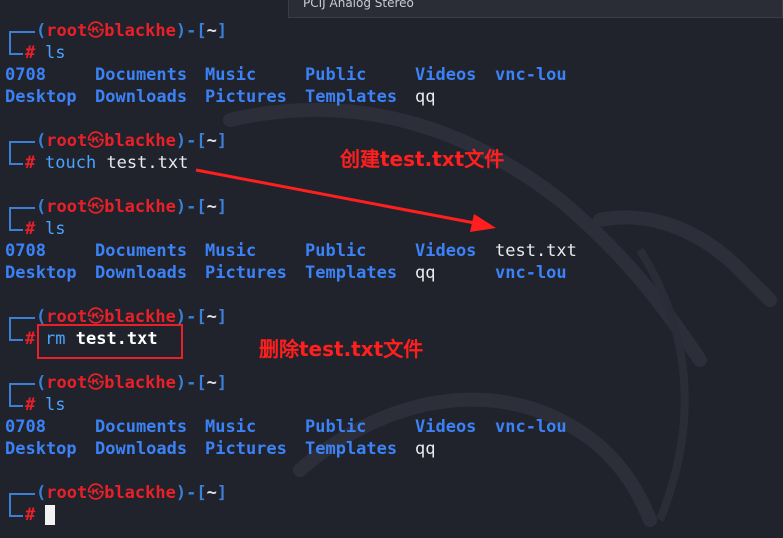  I want to click on red-arrow, so click(345, 200).